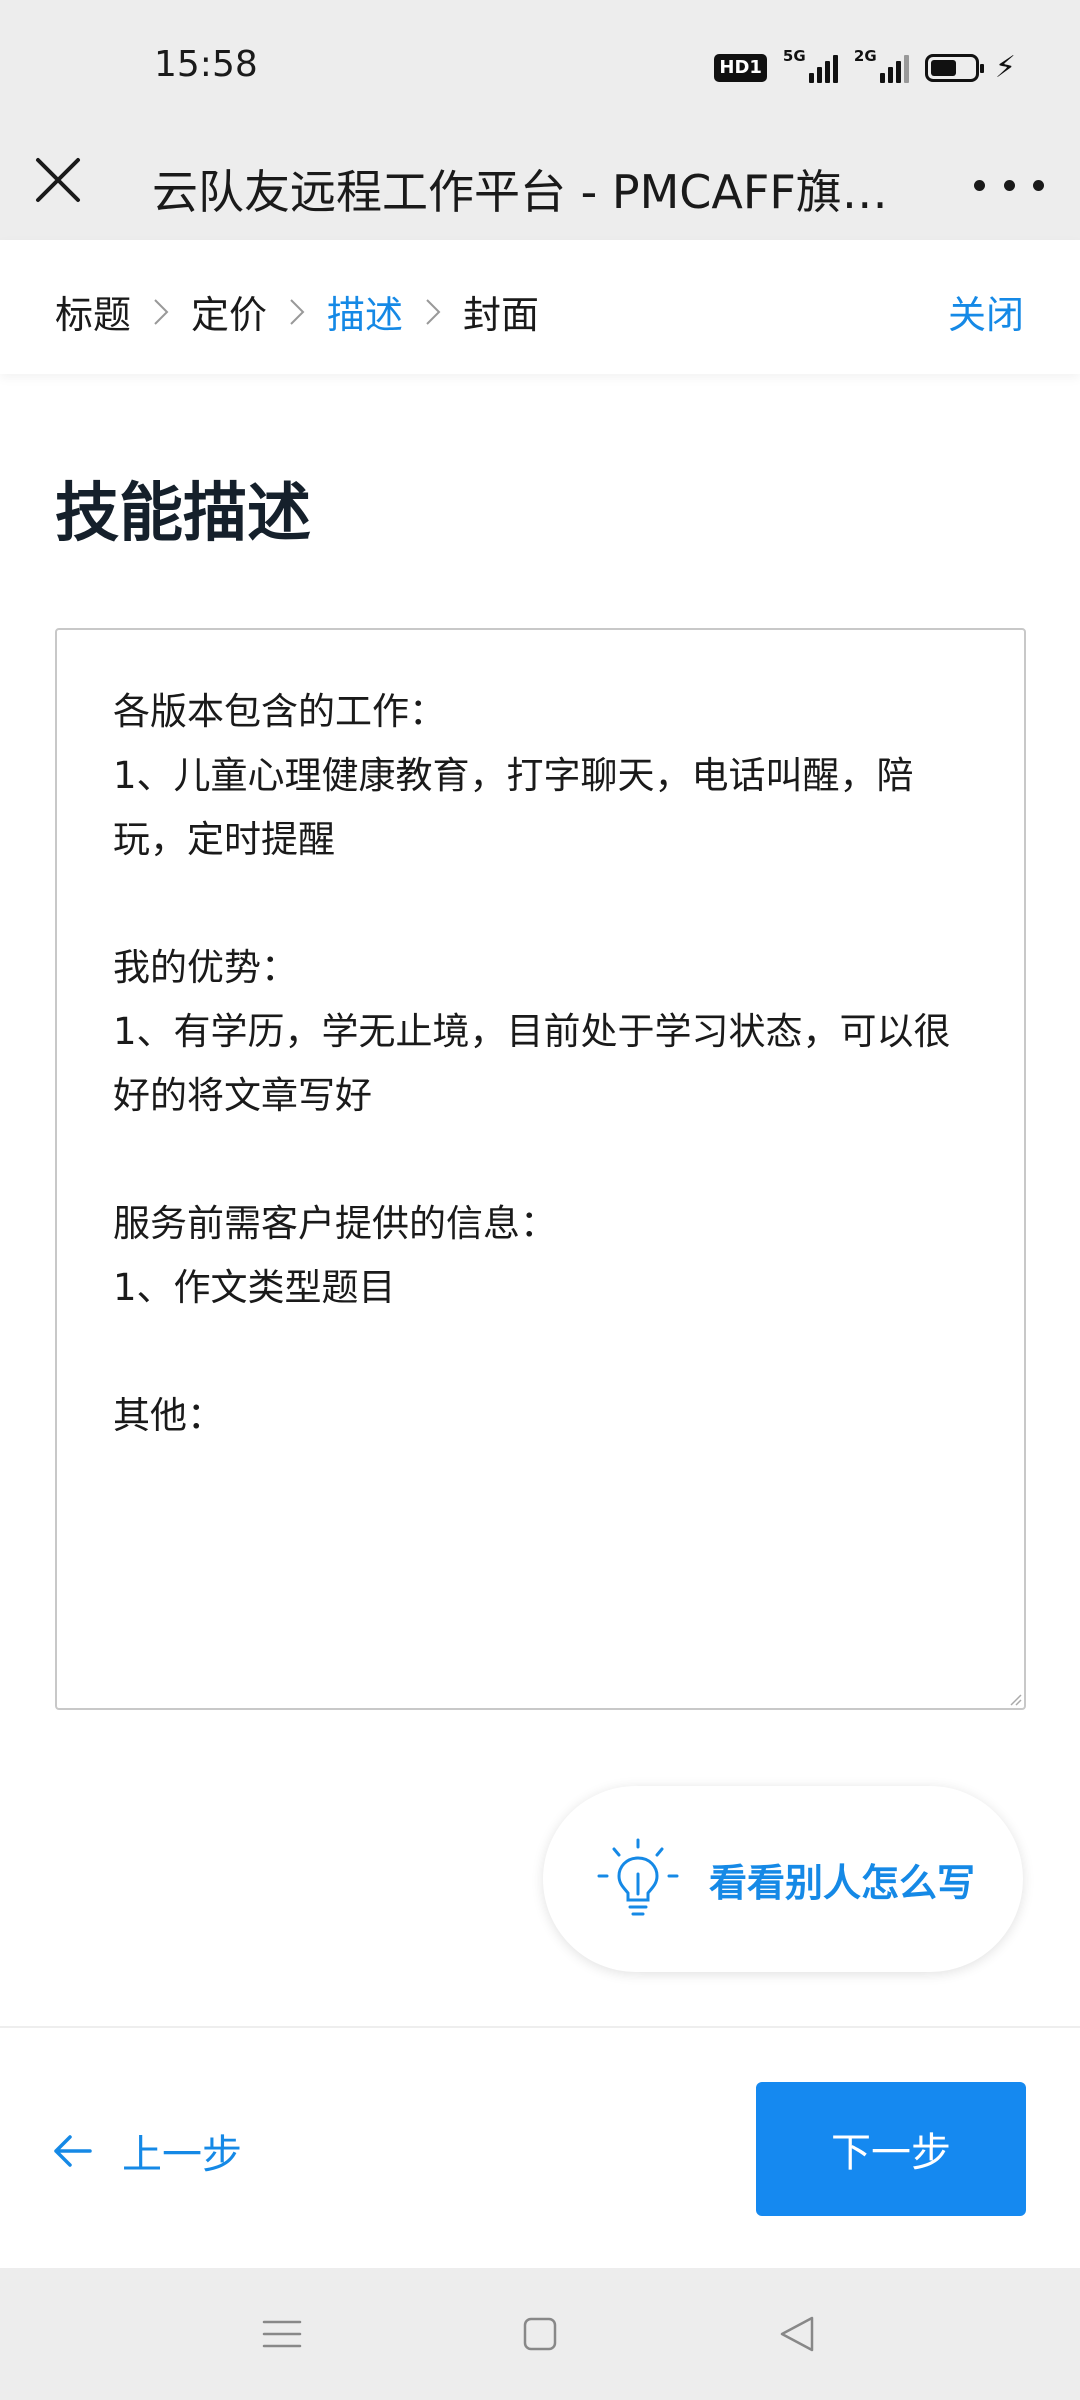 The width and height of the screenshot is (1080, 2400). I want to click on description-line: 我的优势：, so click(205, 967).